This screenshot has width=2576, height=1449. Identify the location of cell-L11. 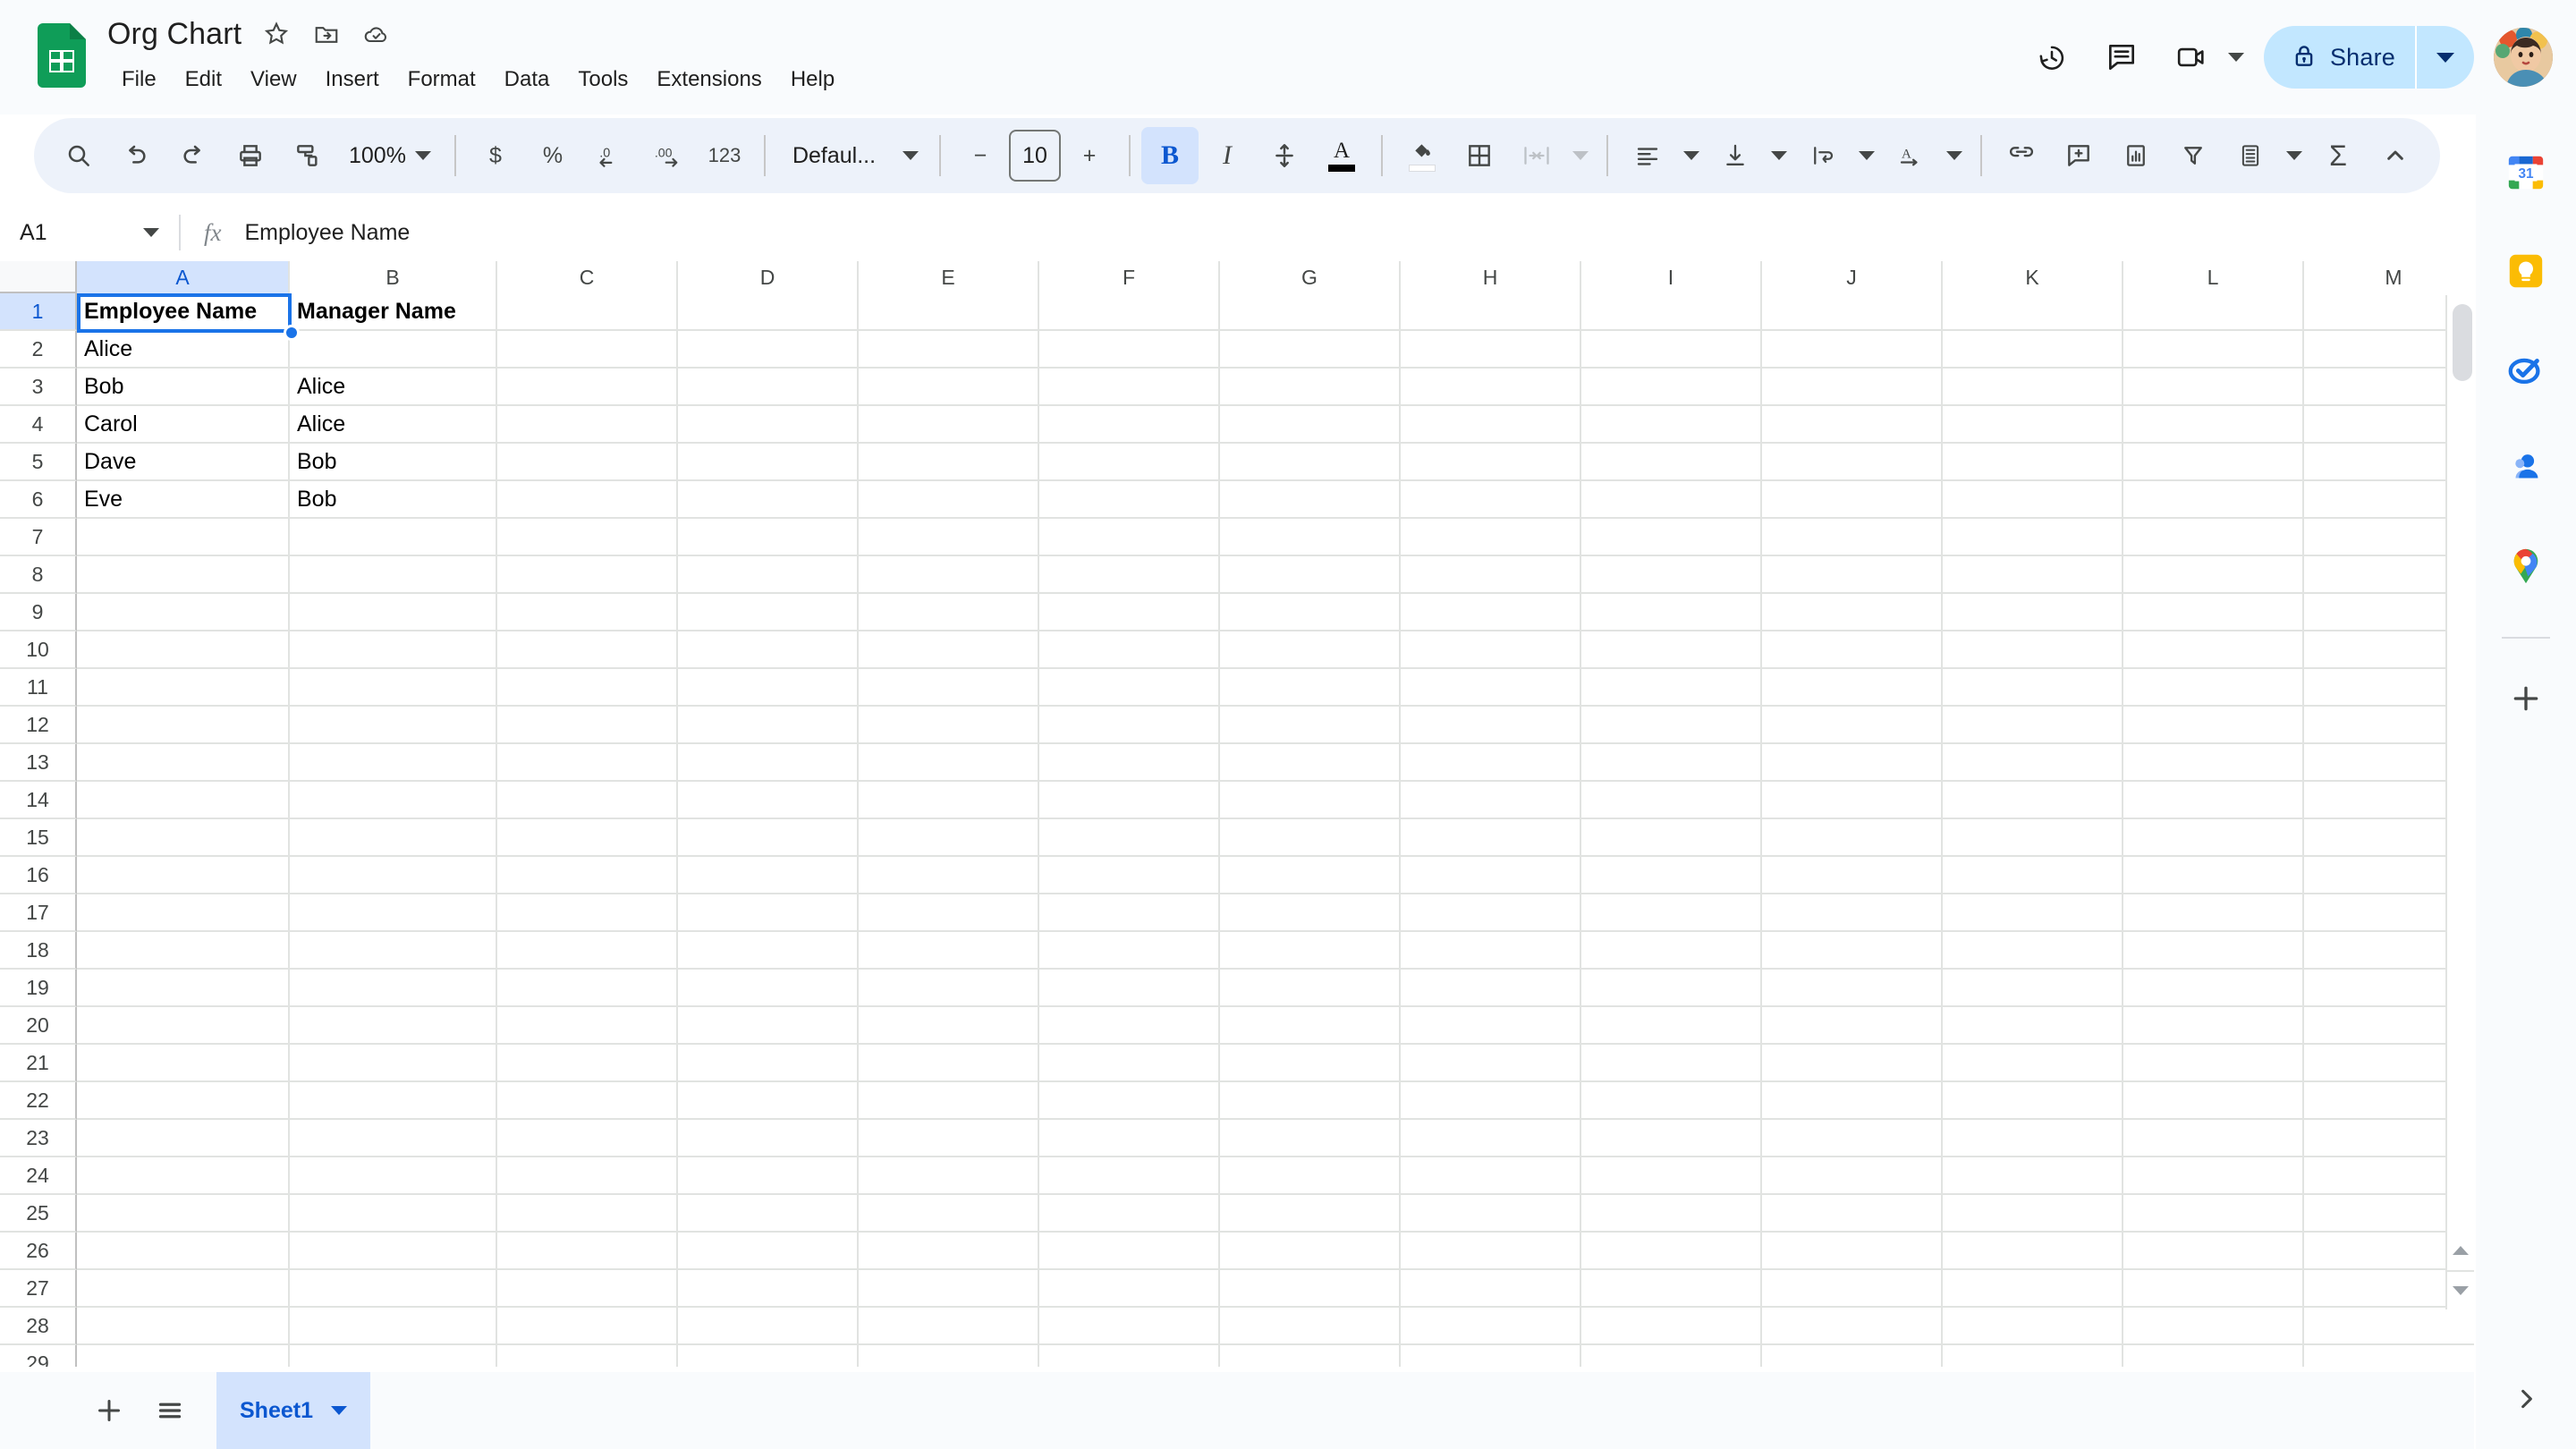
(2213, 688).